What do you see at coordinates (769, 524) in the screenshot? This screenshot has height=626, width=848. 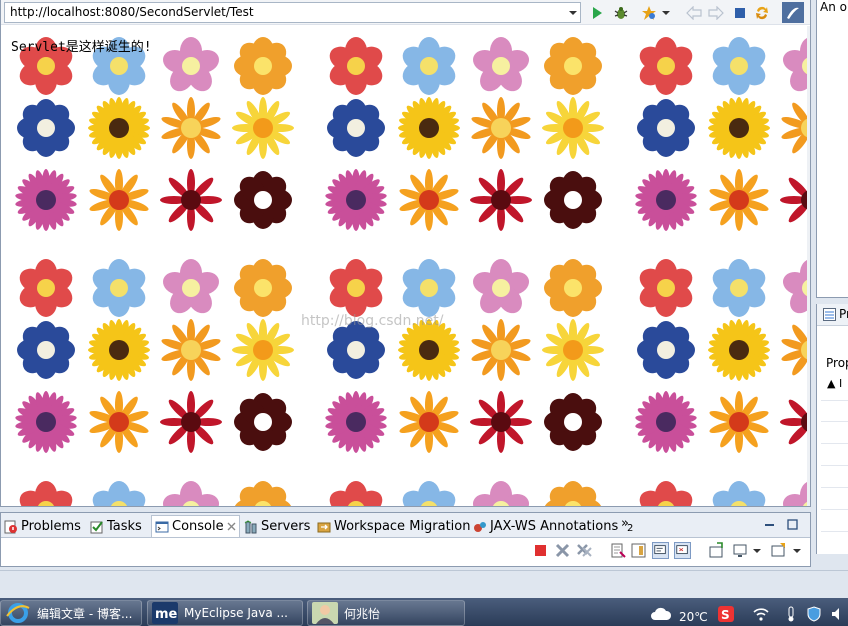 I see `minimize-icon` at bounding box center [769, 524].